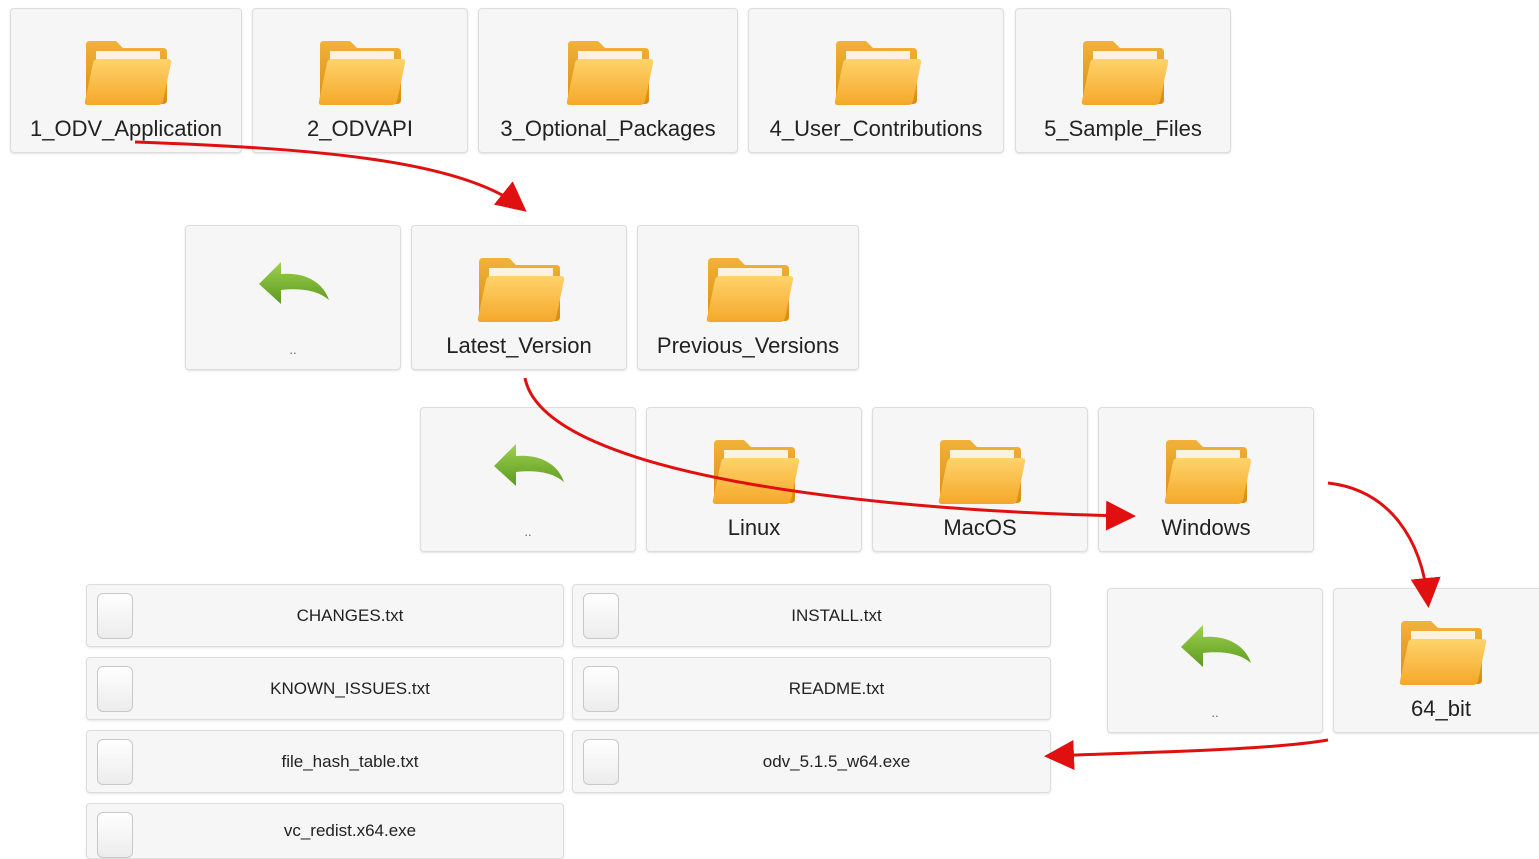 This screenshot has width=1539, height=859. What do you see at coordinates (608, 128) in the screenshot?
I see `folder-label: 3_Optional_Packages` at bounding box center [608, 128].